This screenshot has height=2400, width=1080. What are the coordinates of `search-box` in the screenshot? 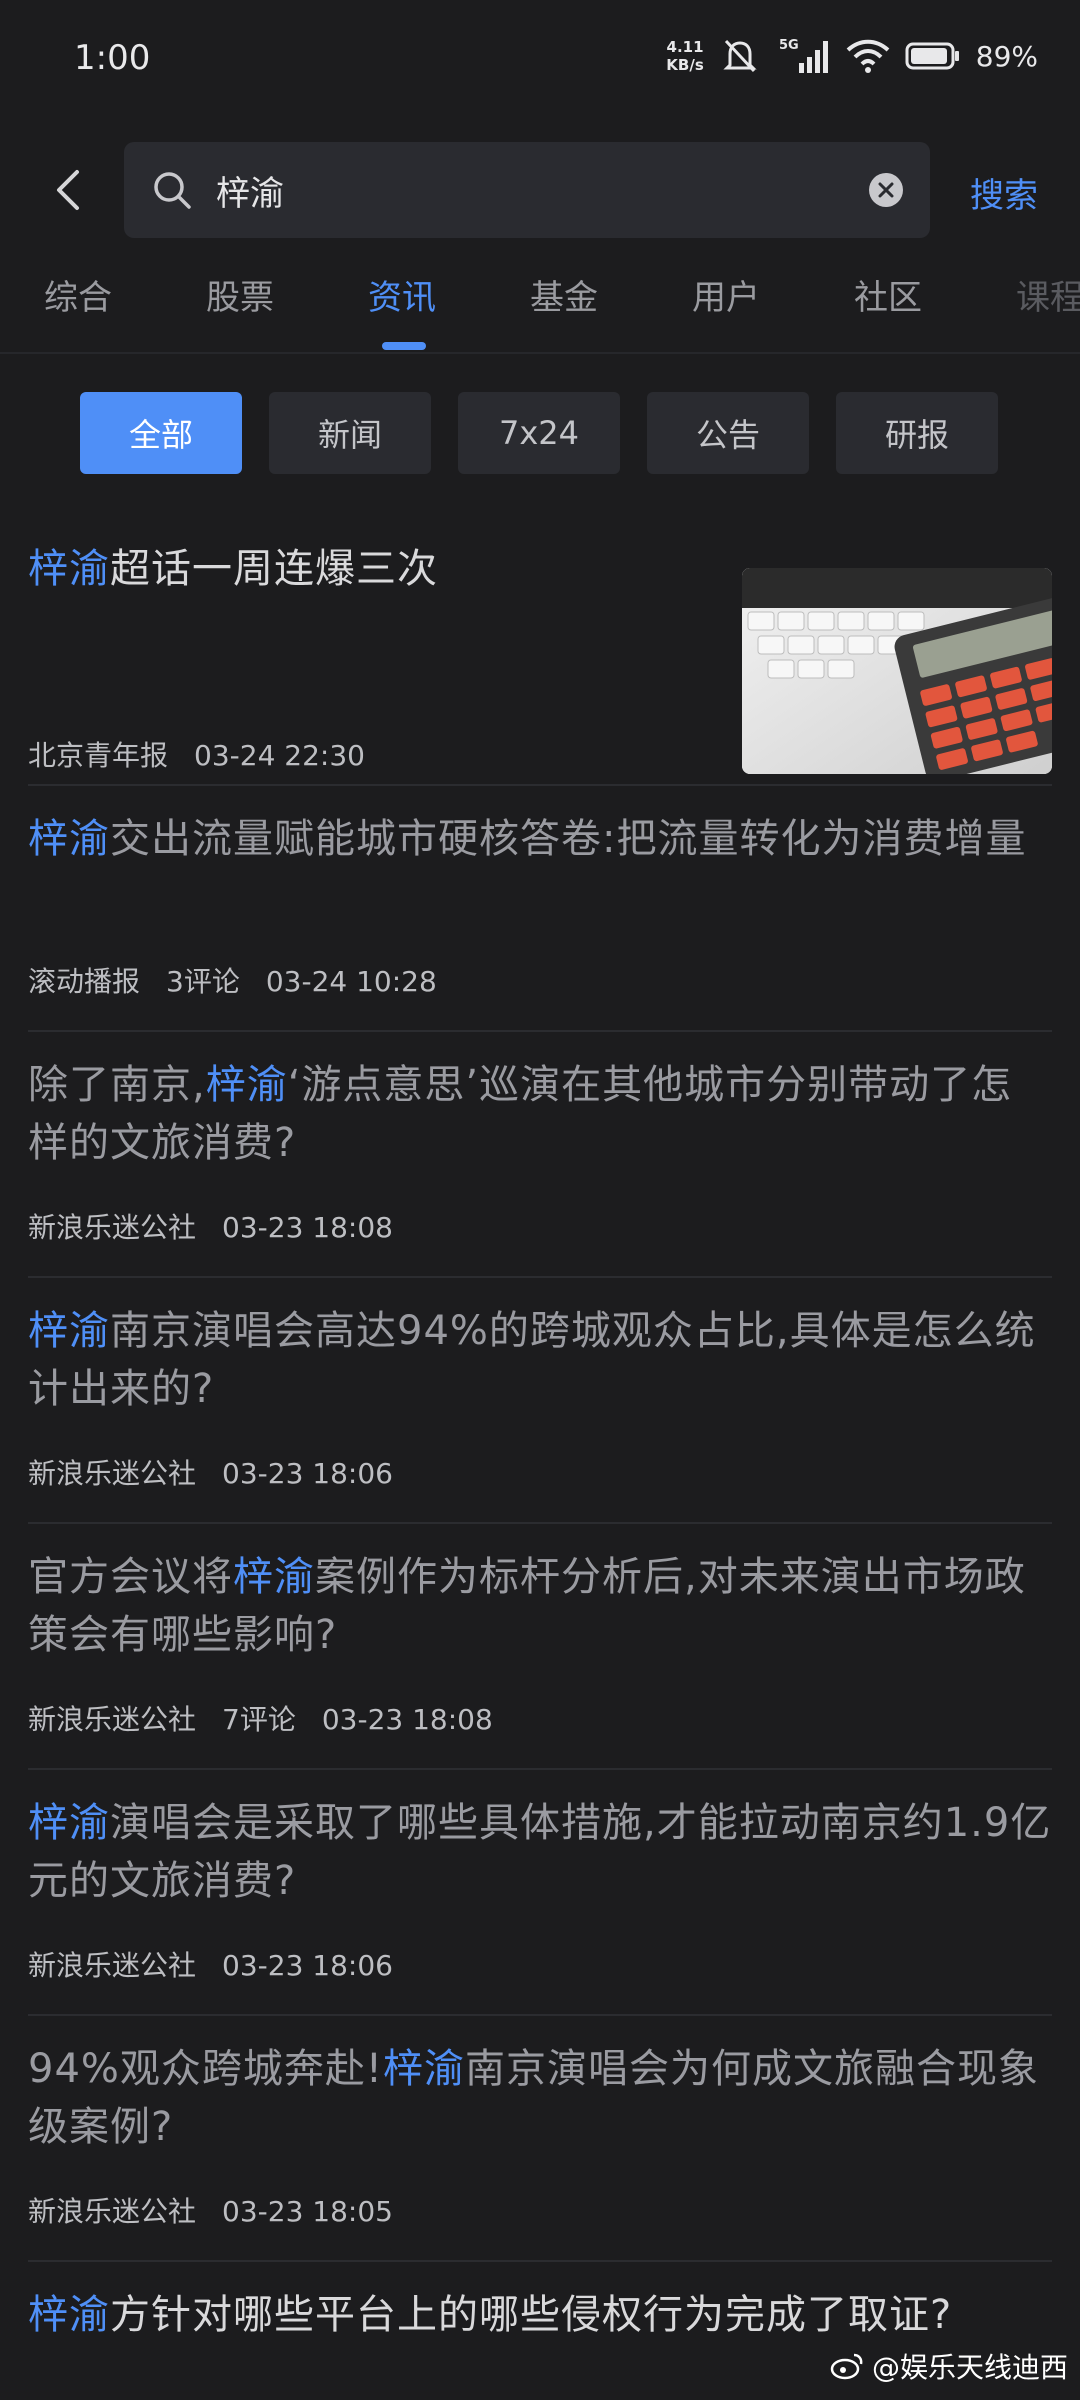 It's located at (527, 190).